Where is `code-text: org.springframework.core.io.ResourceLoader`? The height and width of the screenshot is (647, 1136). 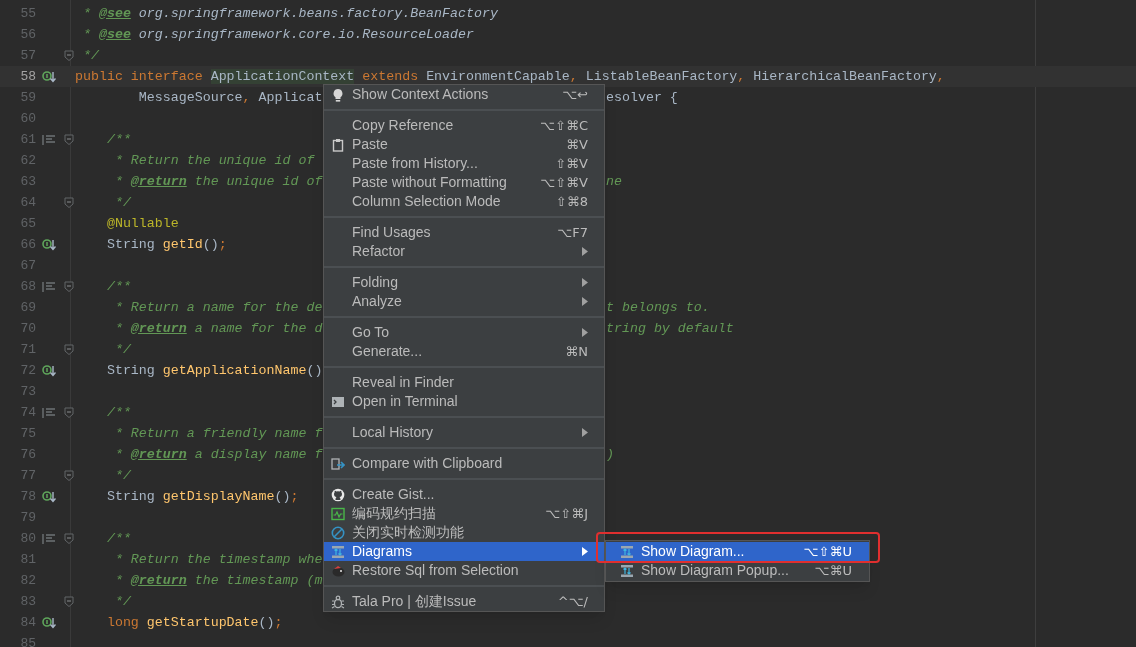 code-text: org.springframework.core.io.ResourceLoader is located at coordinates (305, 34).